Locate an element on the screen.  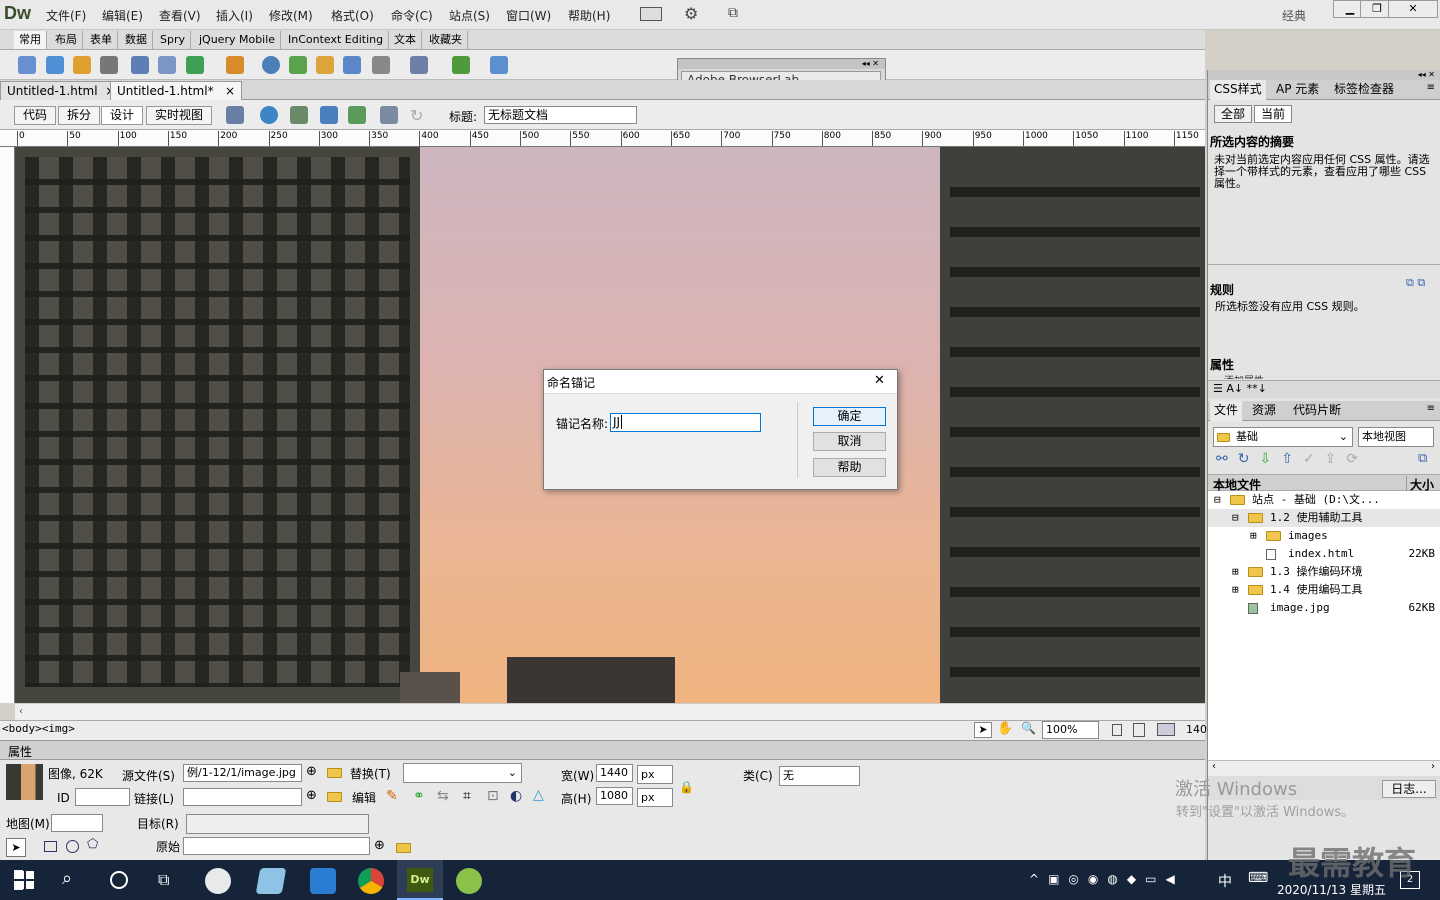
tree-toggle-icon: ⊟ is located at coordinates (1217, 500).